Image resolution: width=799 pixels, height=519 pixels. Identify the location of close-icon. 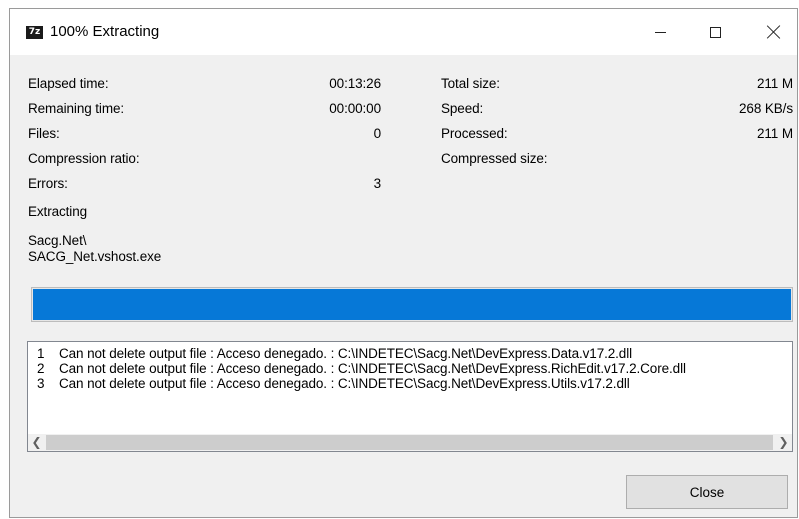
(774, 32).